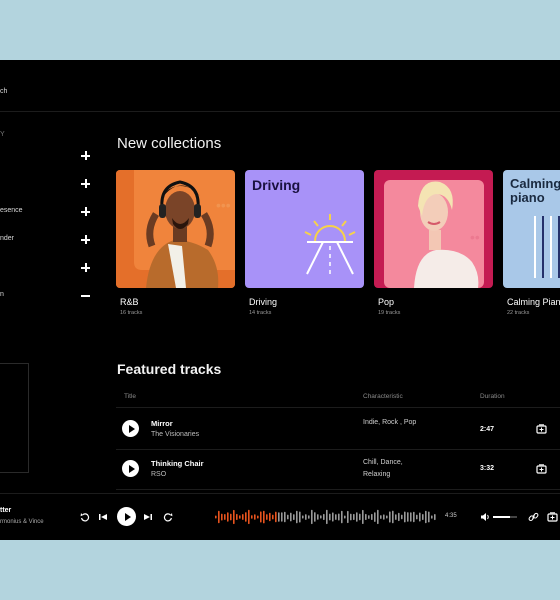 The height and width of the screenshot is (600, 560). Describe the element at coordinates (2, 294) in the screenshot. I see `sidebar-item-6-label: n` at that location.